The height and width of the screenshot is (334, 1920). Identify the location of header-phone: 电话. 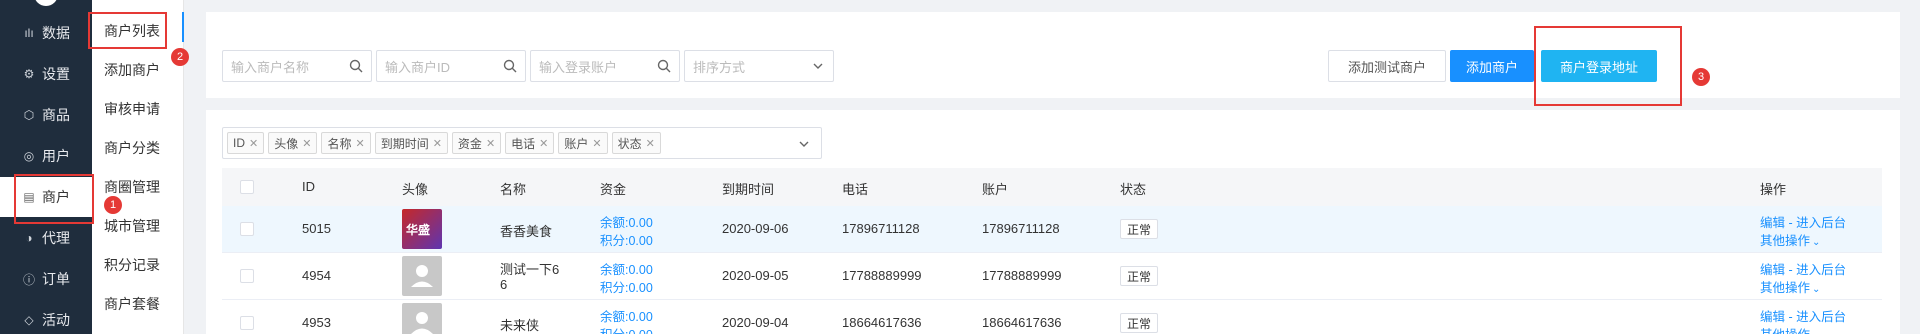
(855, 189).